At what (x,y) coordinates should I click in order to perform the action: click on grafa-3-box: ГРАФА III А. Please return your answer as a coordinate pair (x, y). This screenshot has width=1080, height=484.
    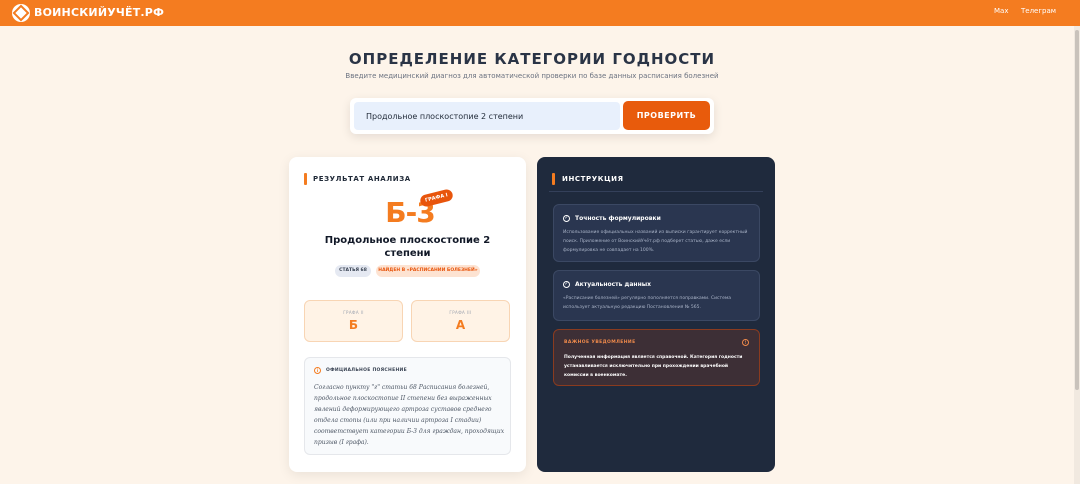
    Looking at the image, I should click on (460, 321).